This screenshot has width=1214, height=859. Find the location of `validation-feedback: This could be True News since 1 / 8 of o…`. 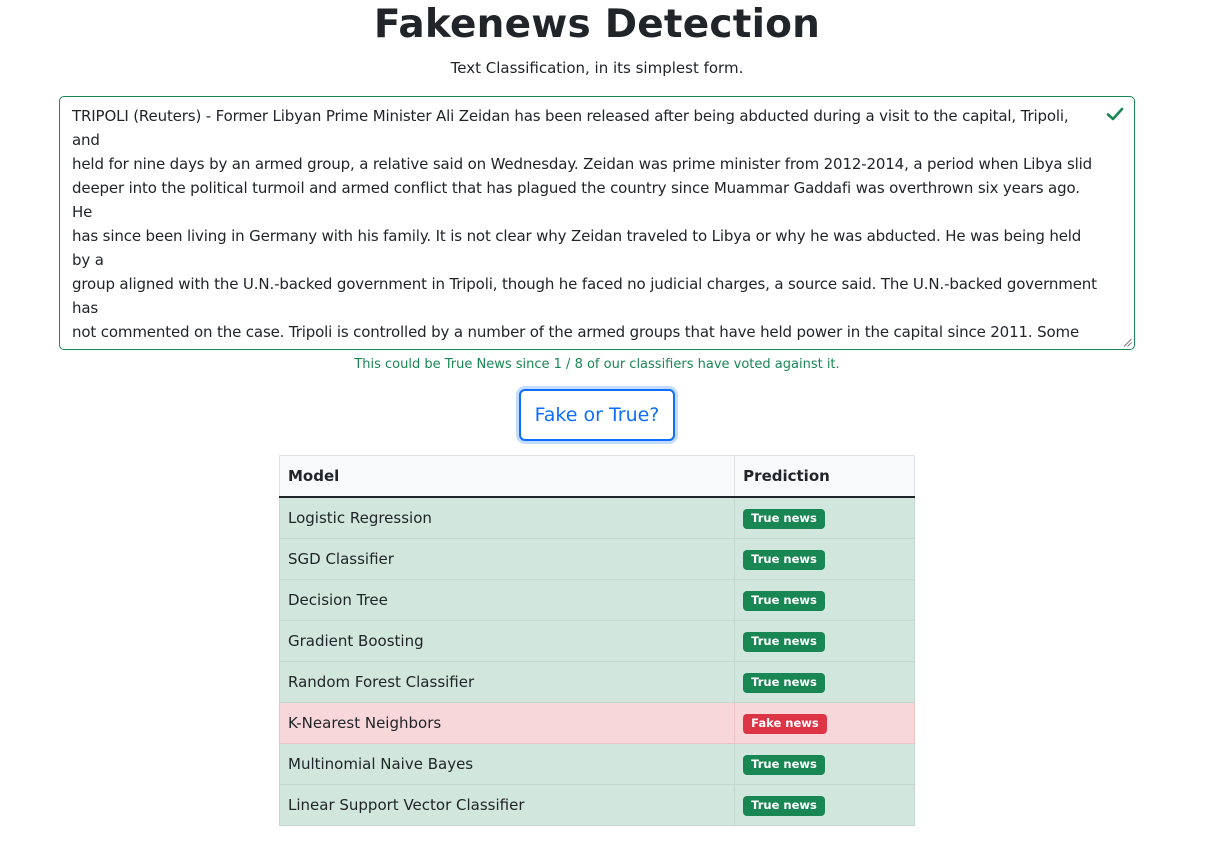

validation-feedback: This could be True News since 1 / 8 of o… is located at coordinates (597, 364).